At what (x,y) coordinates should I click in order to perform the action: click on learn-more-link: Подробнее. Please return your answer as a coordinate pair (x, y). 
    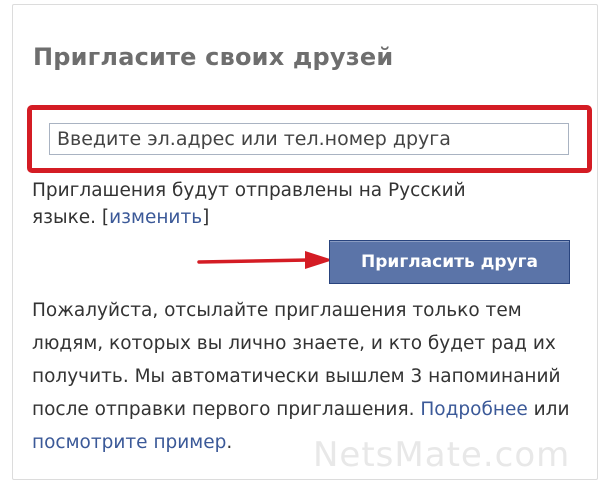
    Looking at the image, I should click on (473, 409).